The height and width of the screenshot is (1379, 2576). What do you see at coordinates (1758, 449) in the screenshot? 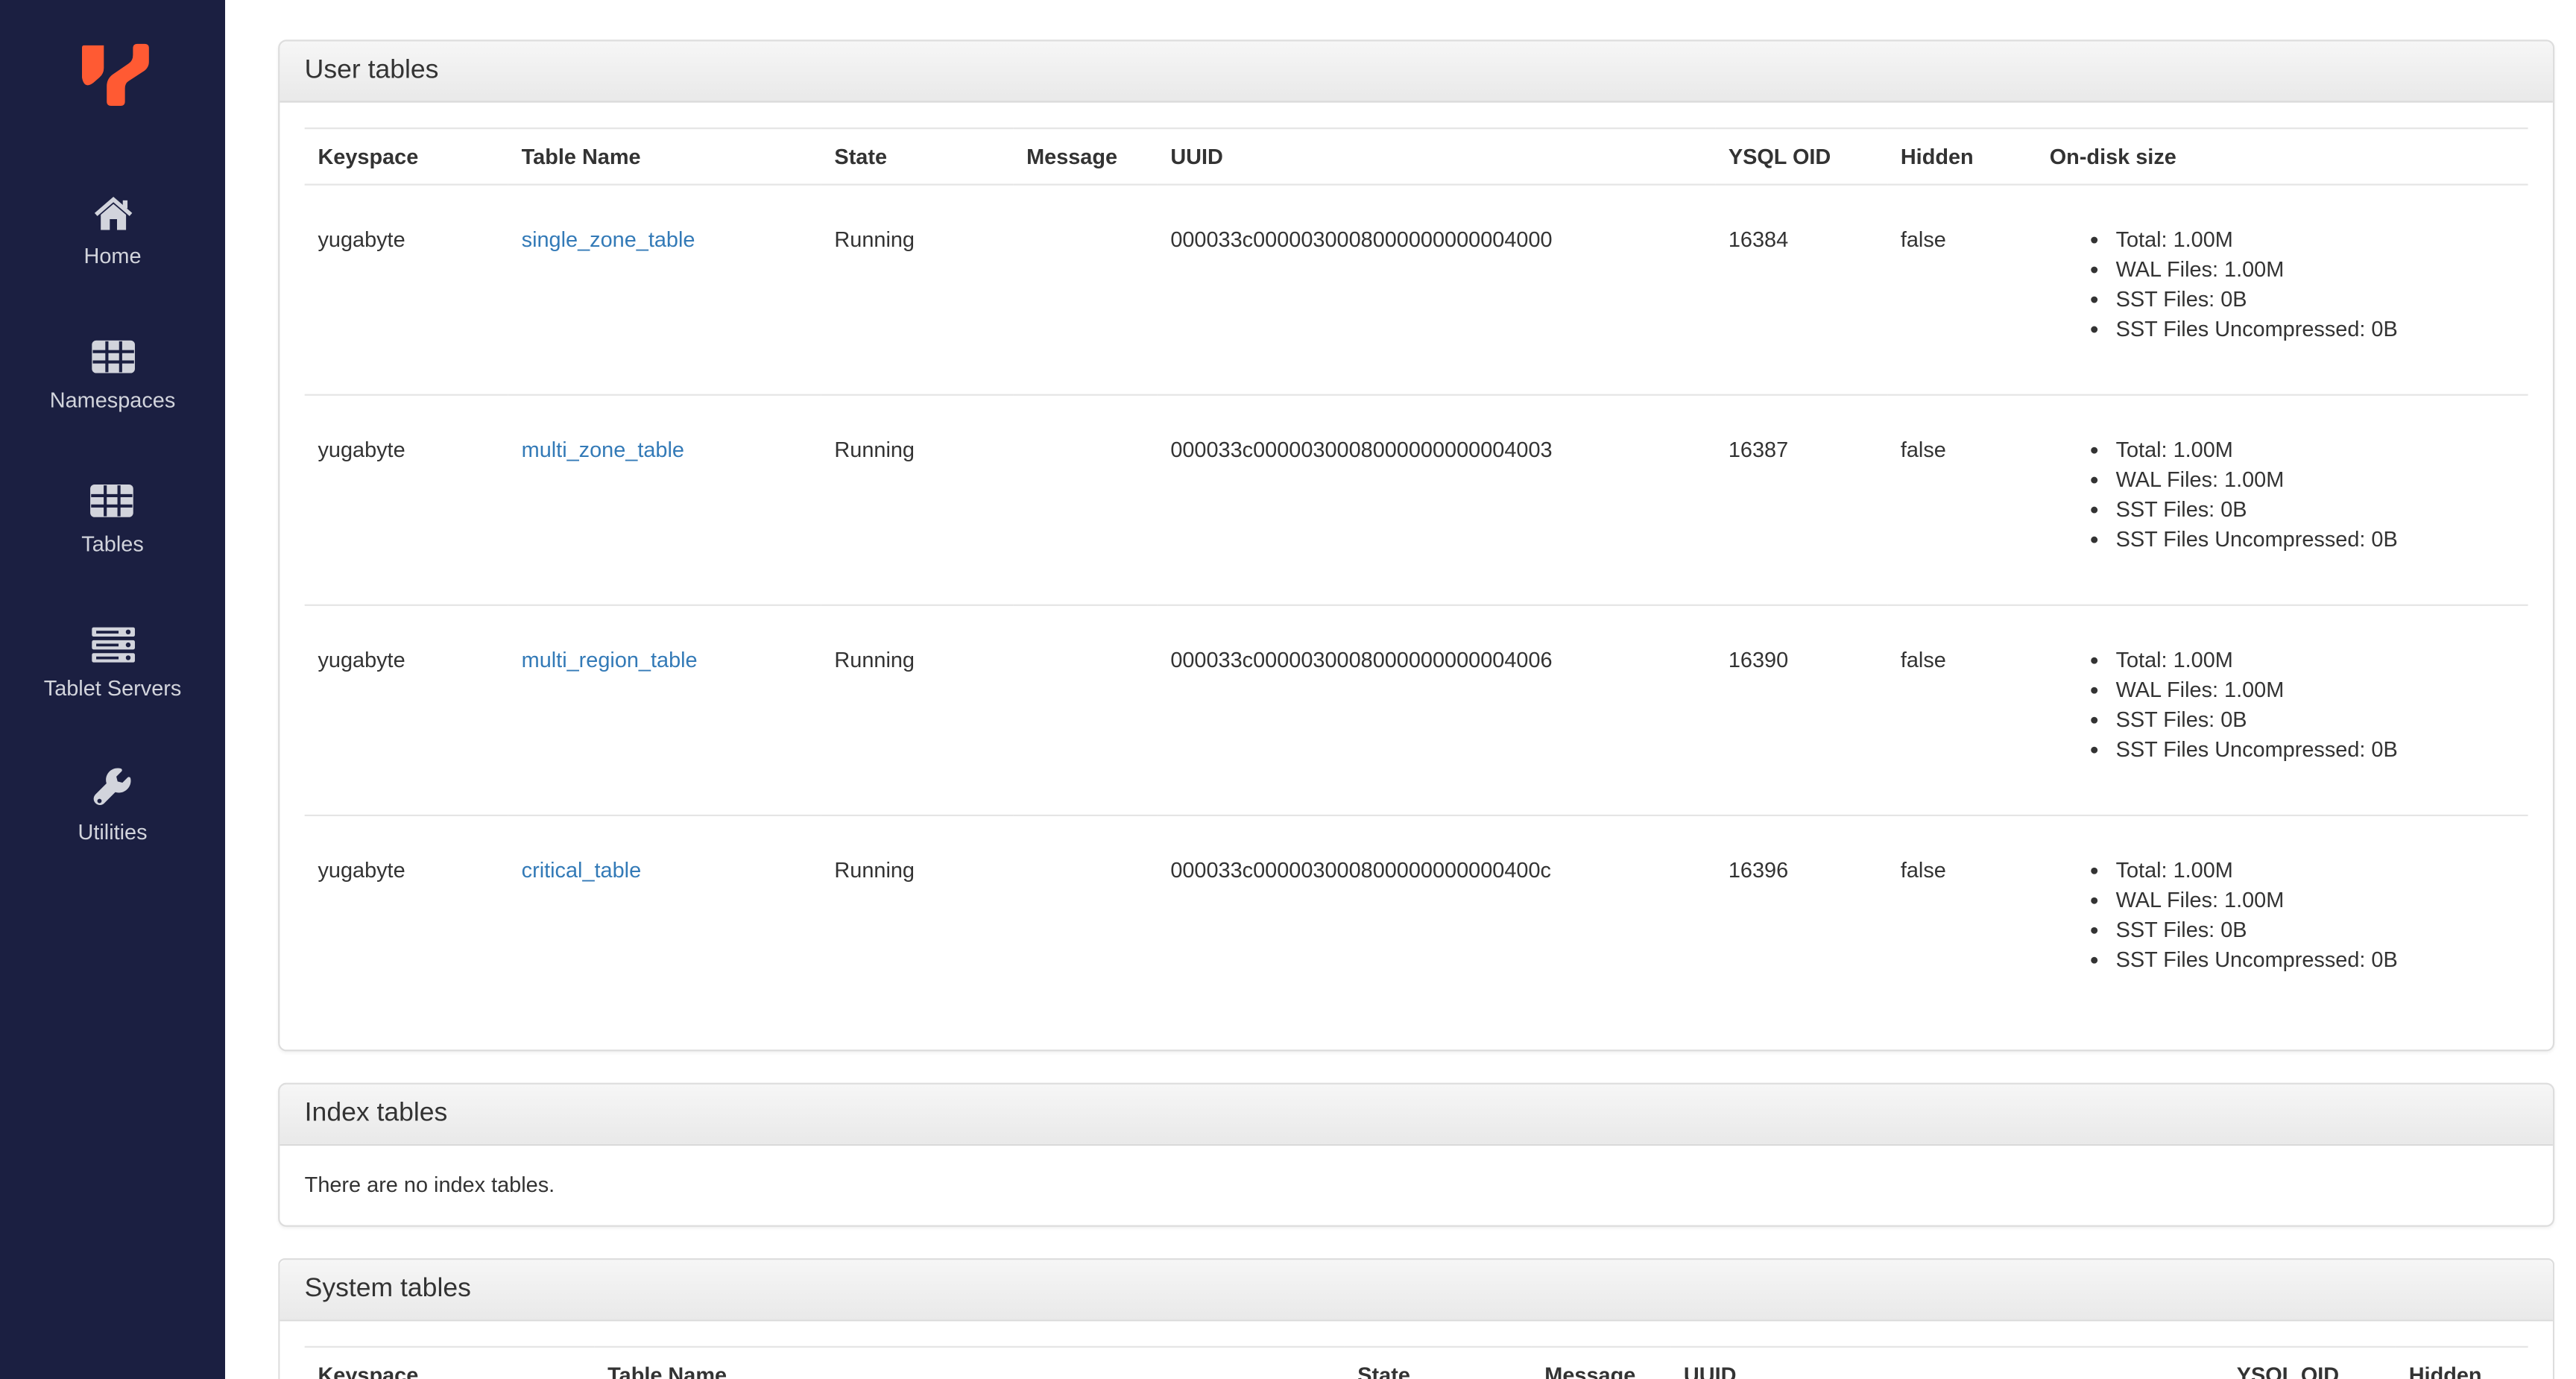
I see `ysql-oid-cell: 16387` at bounding box center [1758, 449].